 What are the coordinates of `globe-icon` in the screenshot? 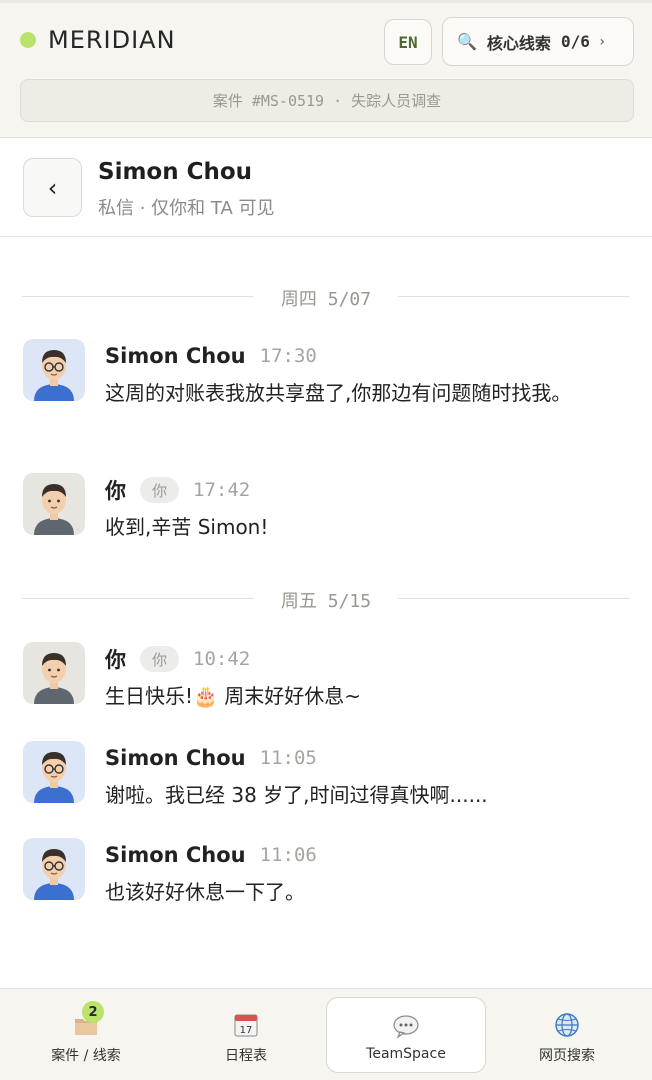 It's located at (567, 1025).